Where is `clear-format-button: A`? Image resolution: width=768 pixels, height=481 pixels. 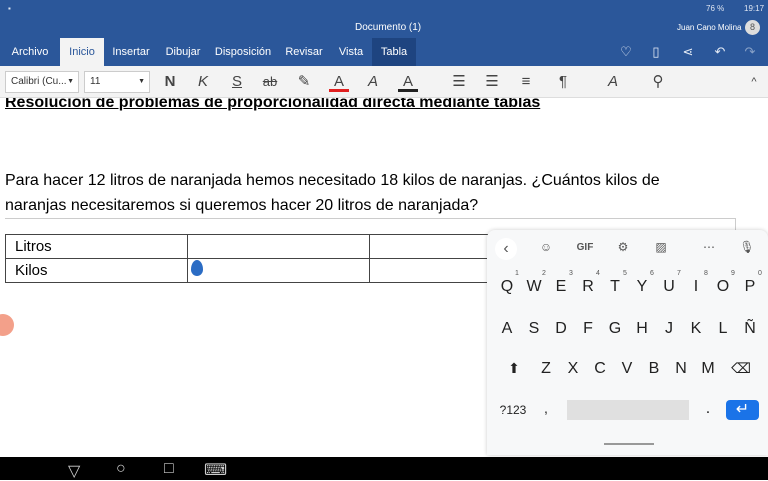
clear-format-button: A is located at coordinates (373, 82).